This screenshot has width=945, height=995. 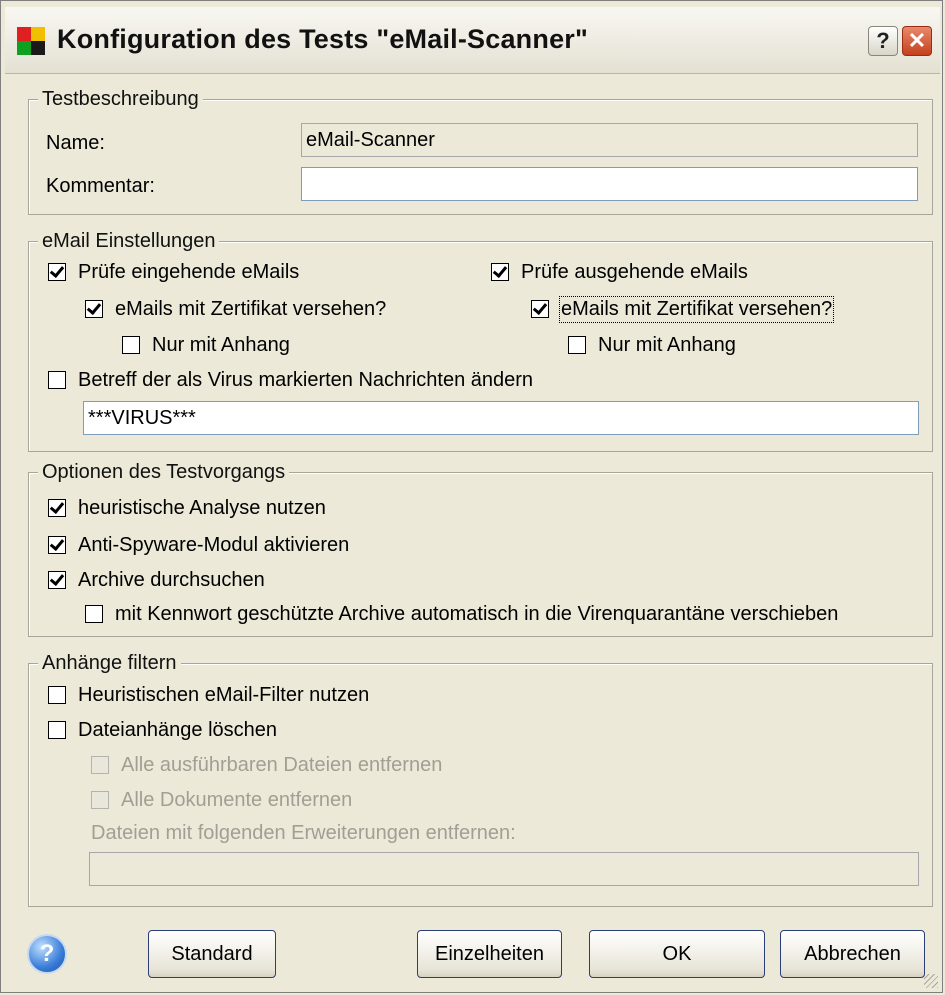 I want to click on checkbox-label: Prüfe ausgehende eMails, so click(x=634, y=271).